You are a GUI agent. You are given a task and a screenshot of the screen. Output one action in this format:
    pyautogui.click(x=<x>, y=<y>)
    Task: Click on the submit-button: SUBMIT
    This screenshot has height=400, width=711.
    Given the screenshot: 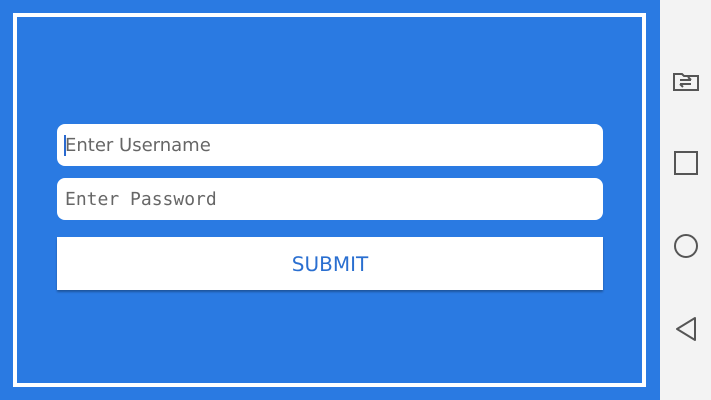 What is the action you would take?
    pyautogui.click(x=330, y=263)
    